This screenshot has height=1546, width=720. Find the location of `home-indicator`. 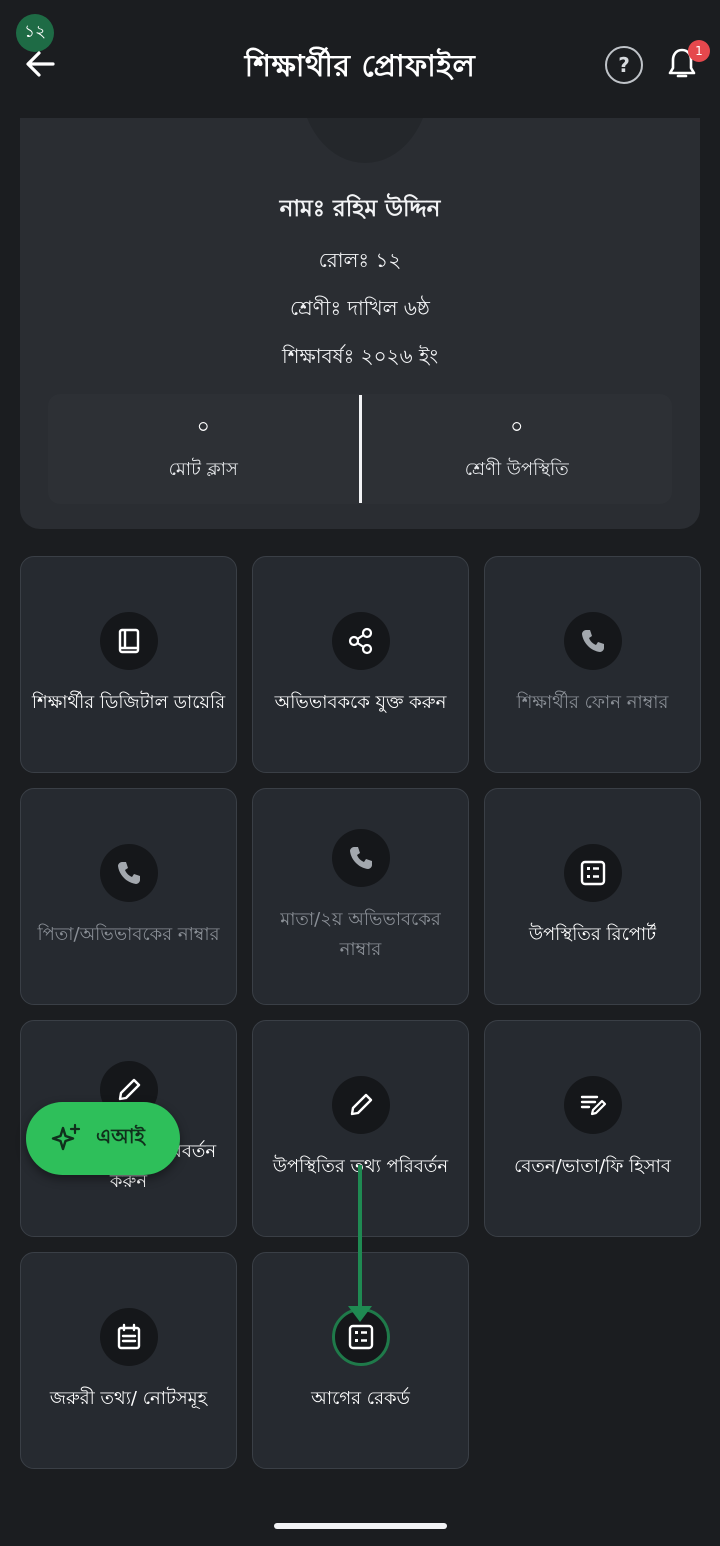

home-indicator is located at coordinates (360, 1526).